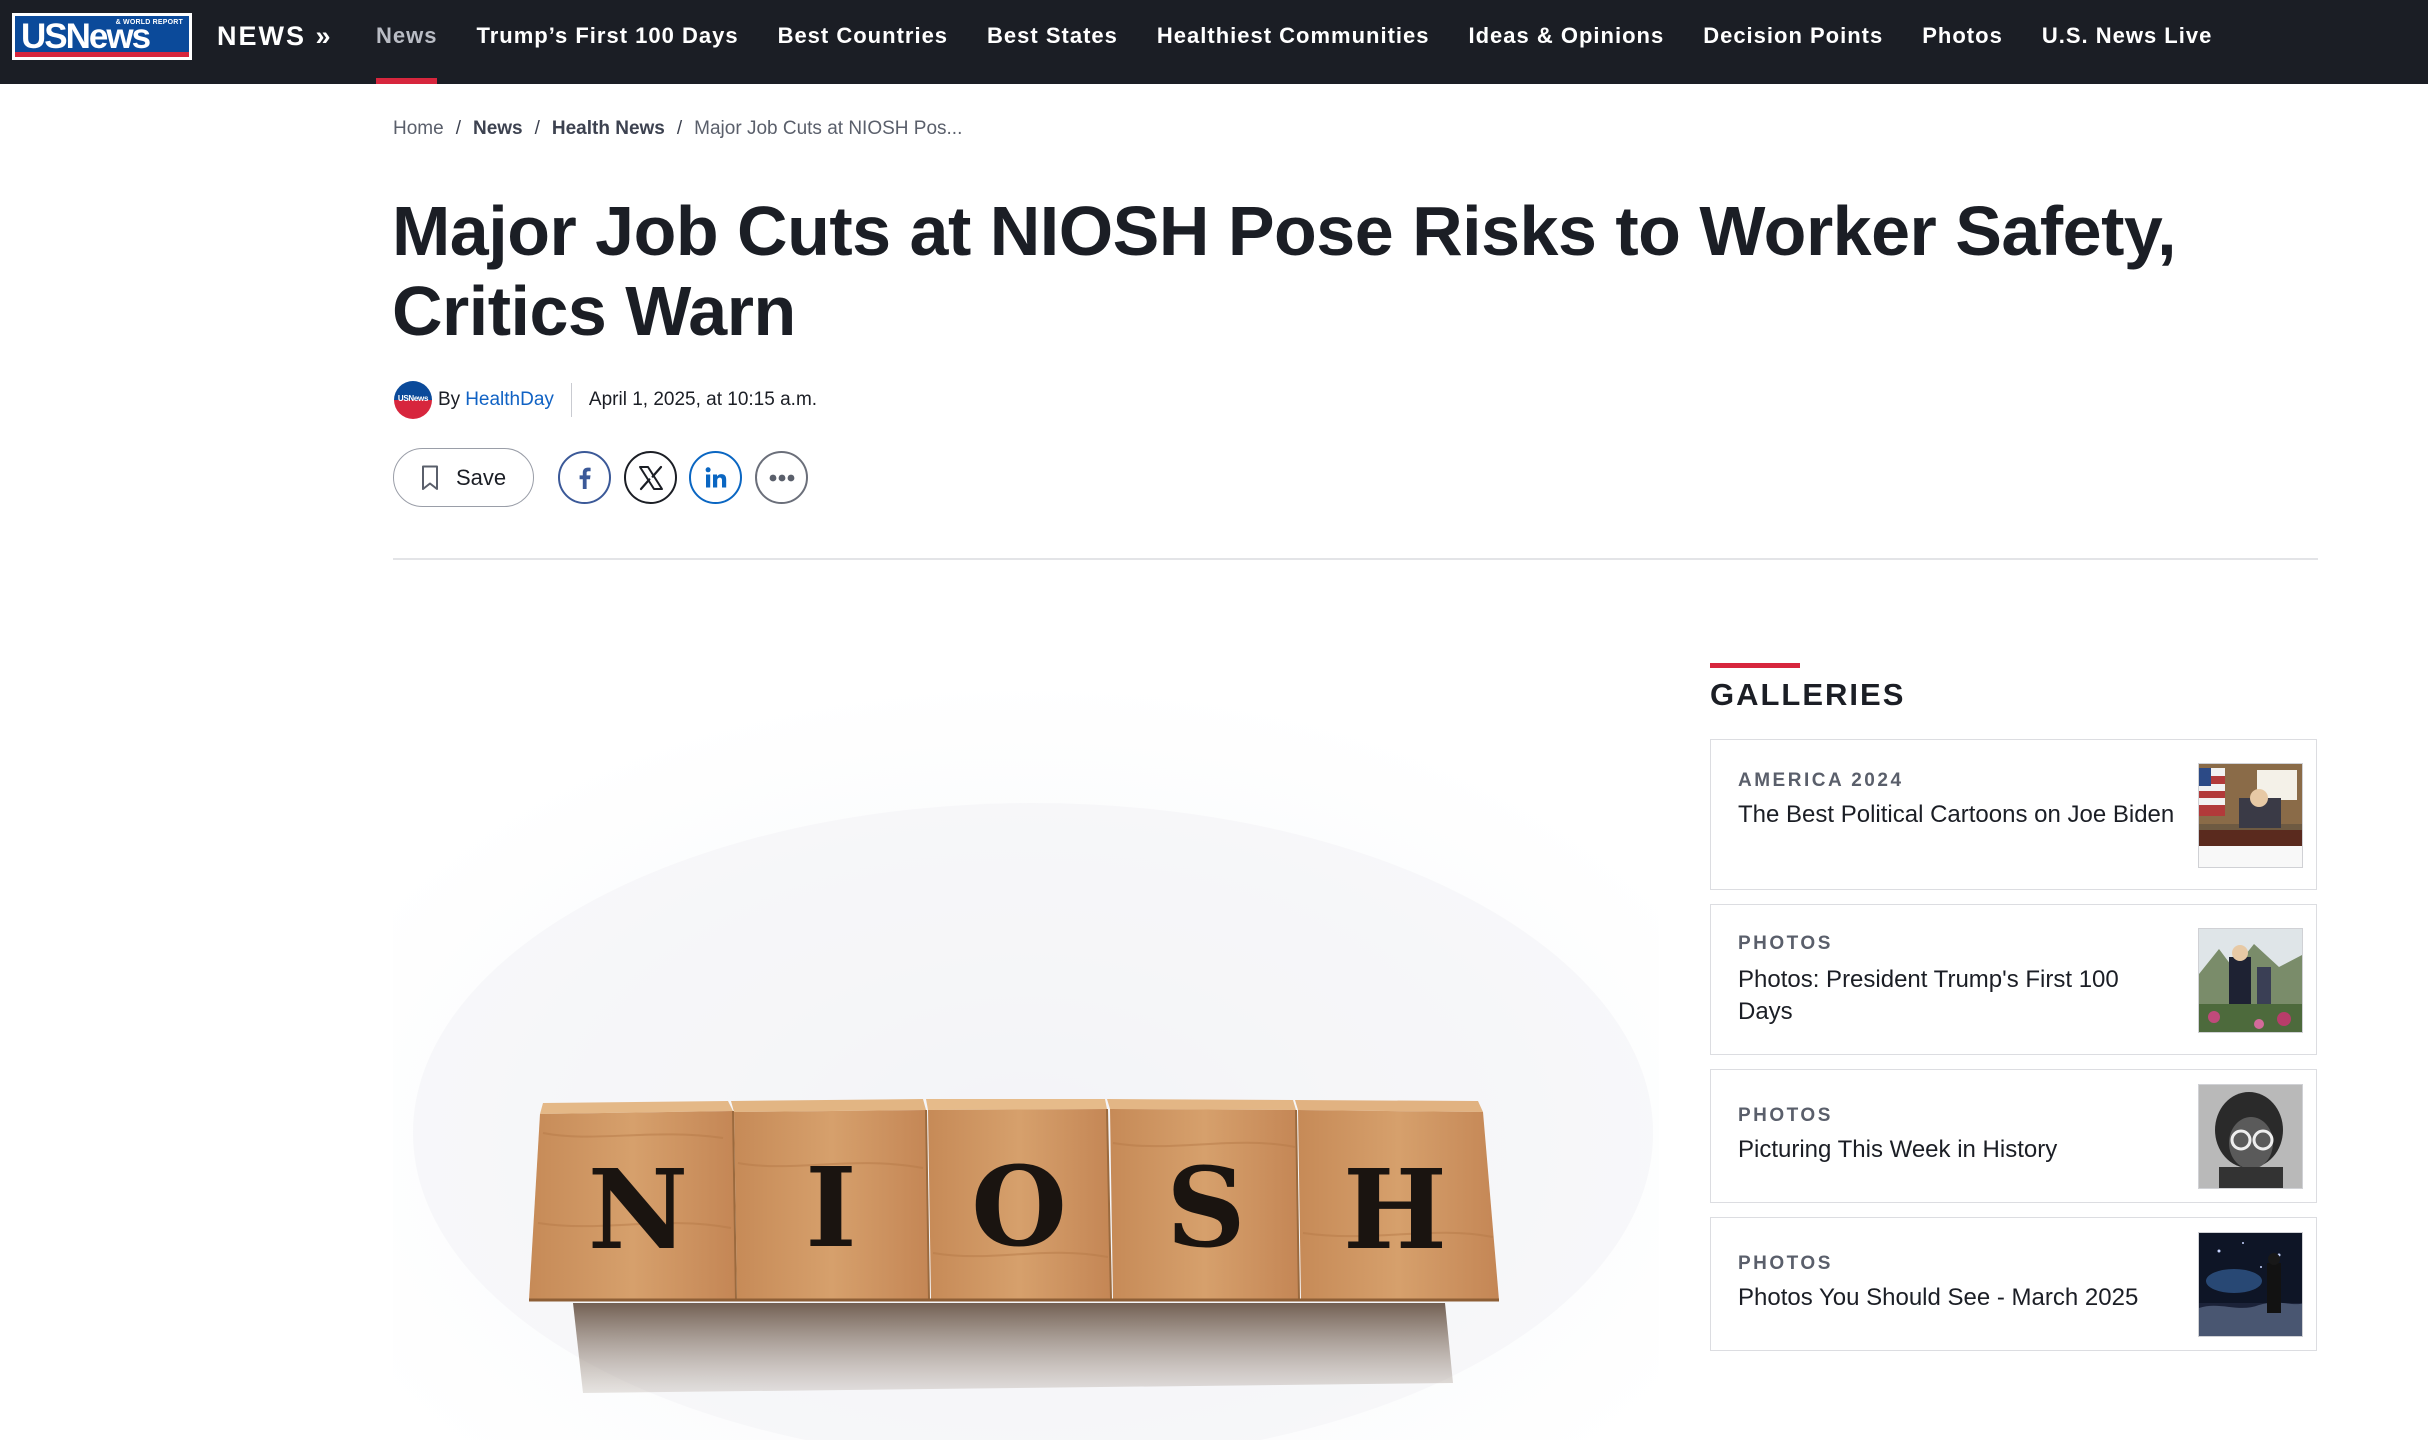 The width and height of the screenshot is (2428, 1440). I want to click on linkedin-icon, so click(715, 476).